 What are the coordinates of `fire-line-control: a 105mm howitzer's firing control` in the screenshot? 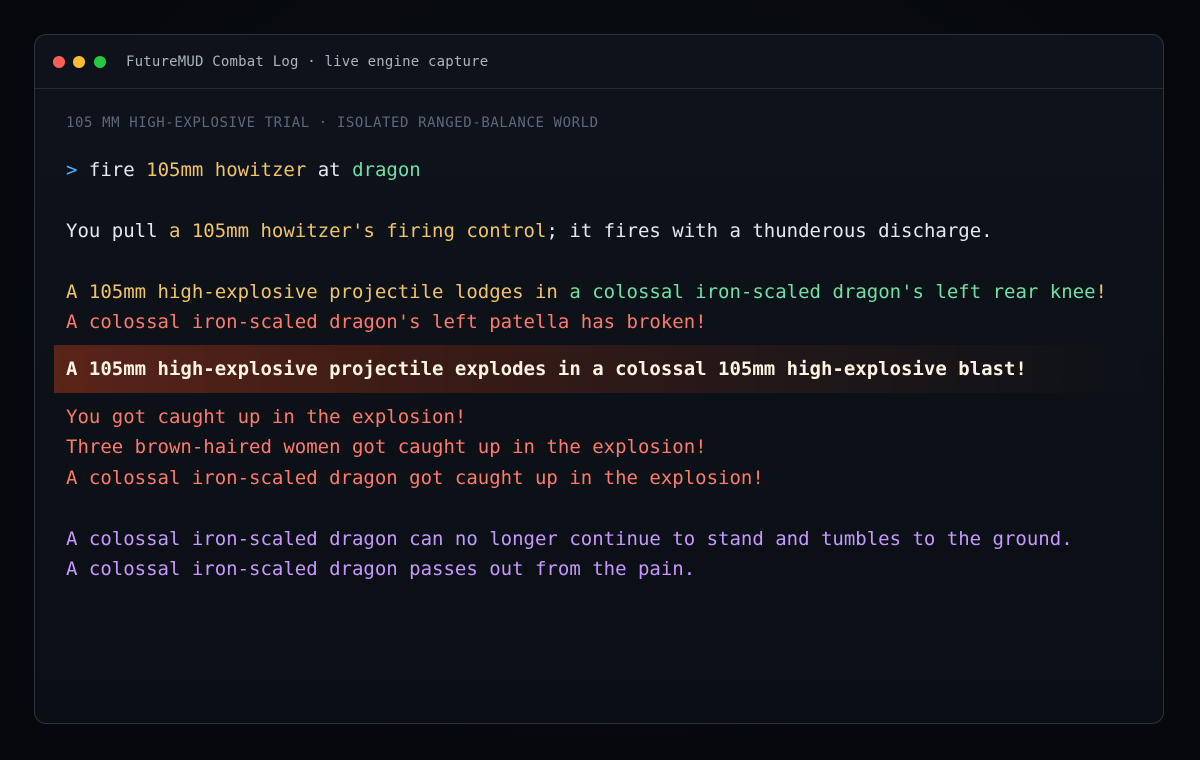 It's located at (357, 231).